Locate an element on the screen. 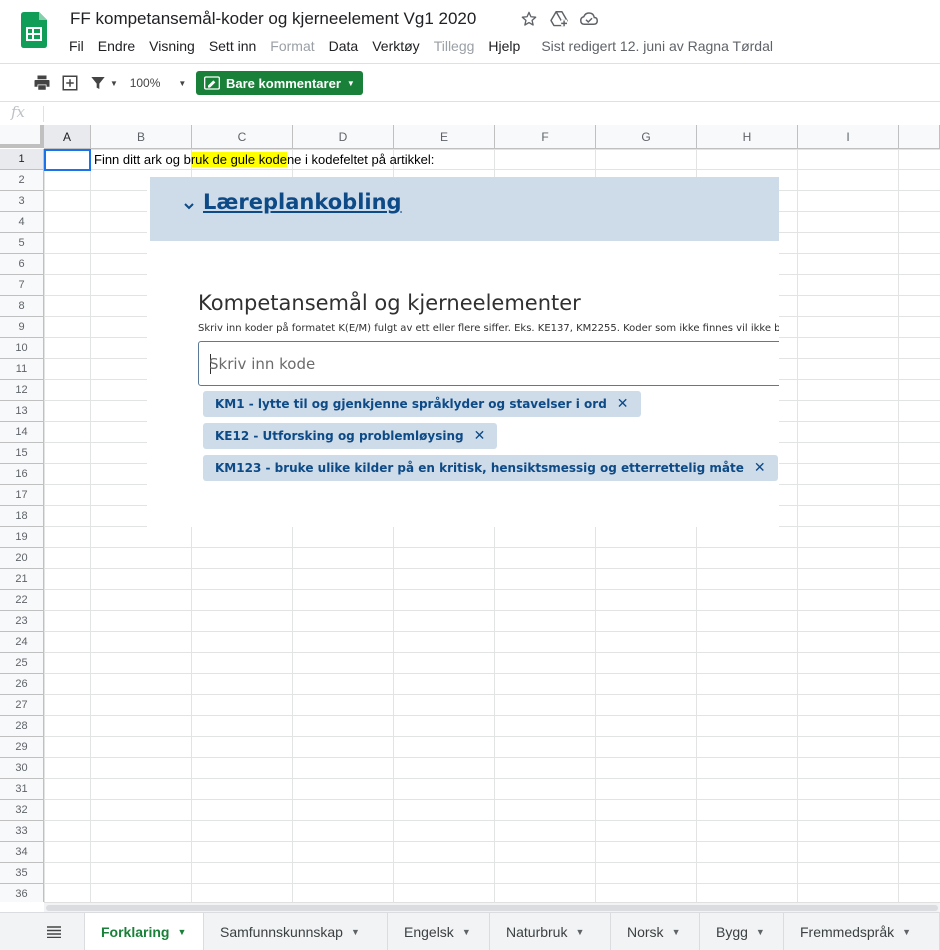  column-header-g: G is located at coordinates (646, 137).